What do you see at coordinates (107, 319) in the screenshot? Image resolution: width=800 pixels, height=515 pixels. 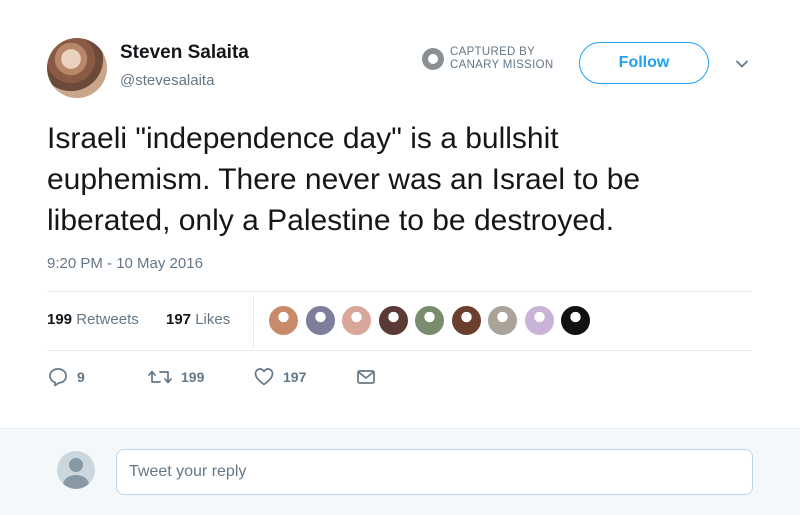 I see `retweets-stat-label: Retweets` at bounding box center [107, 319].